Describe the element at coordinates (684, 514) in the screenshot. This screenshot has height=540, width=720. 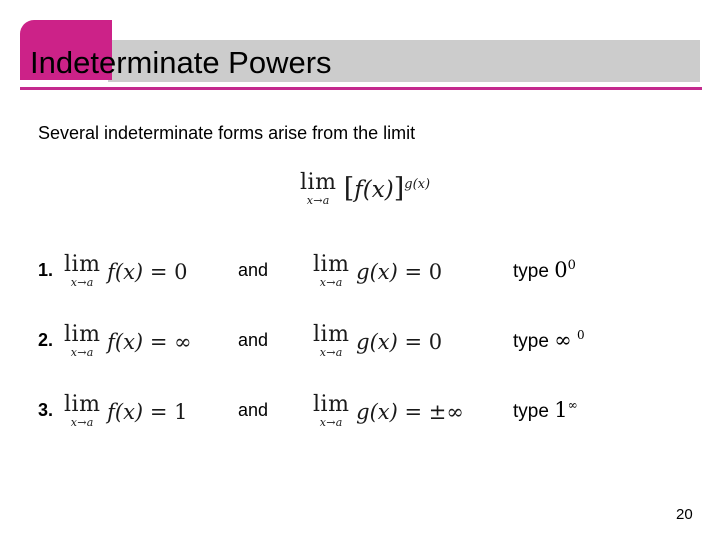
I see `page-number: 20` at that location.